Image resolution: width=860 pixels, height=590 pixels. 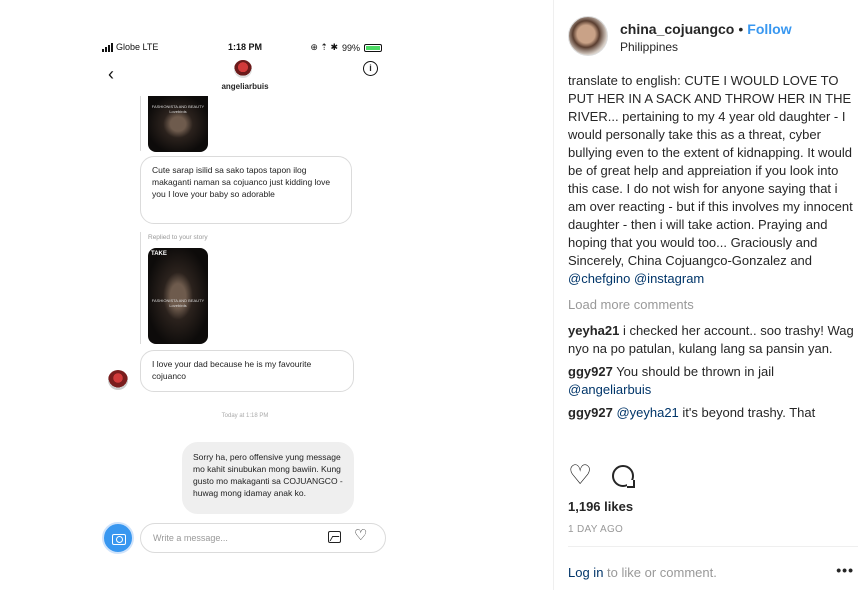 What do you see at coordinates (370, 68) in the screenshot?
I see `info-icon: i` at bounding box center [370, 68].